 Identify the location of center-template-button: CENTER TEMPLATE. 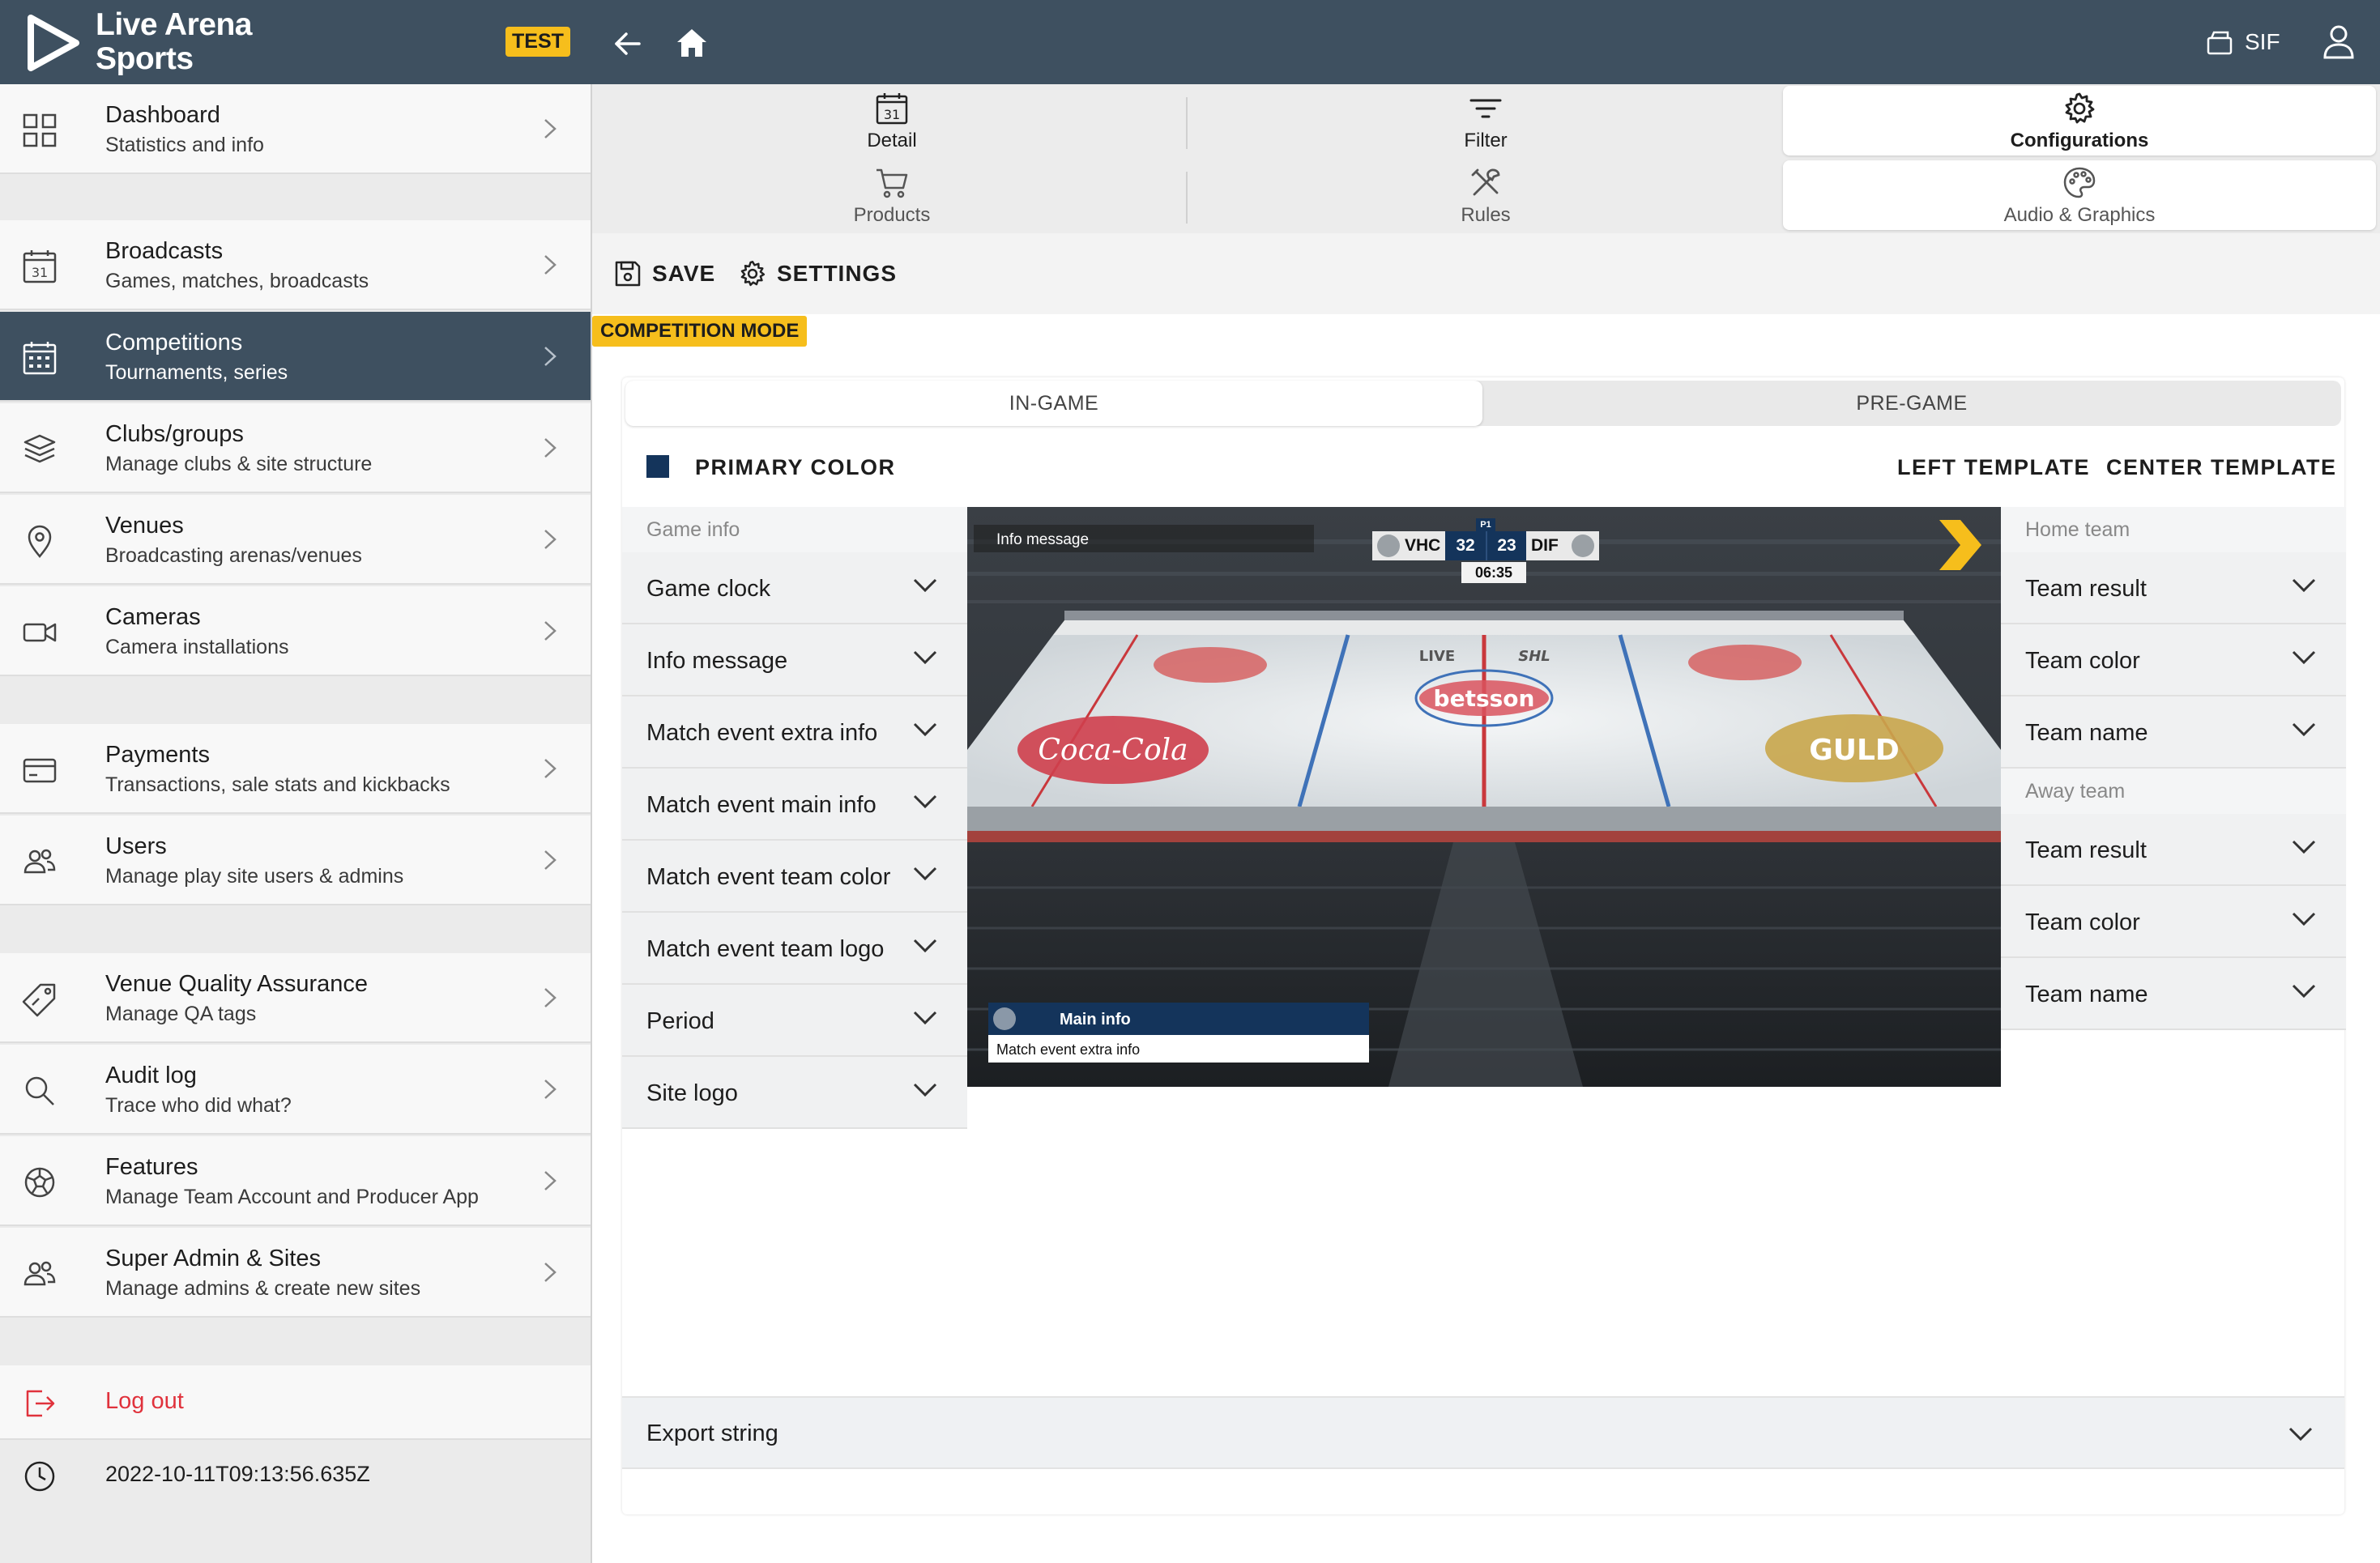
(2222, 467).